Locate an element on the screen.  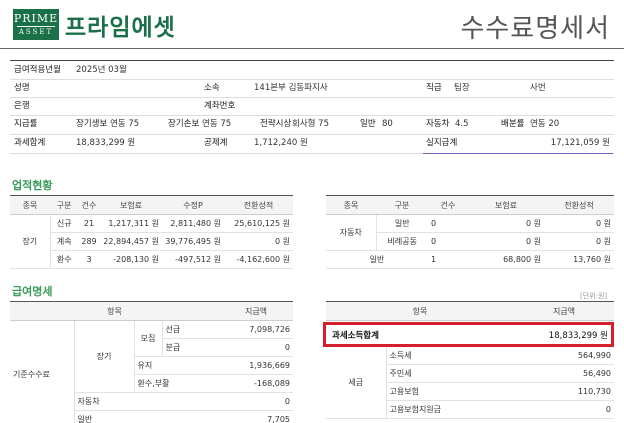
taxable-total-label: 과세합계 is located at coordinates (30, 143).